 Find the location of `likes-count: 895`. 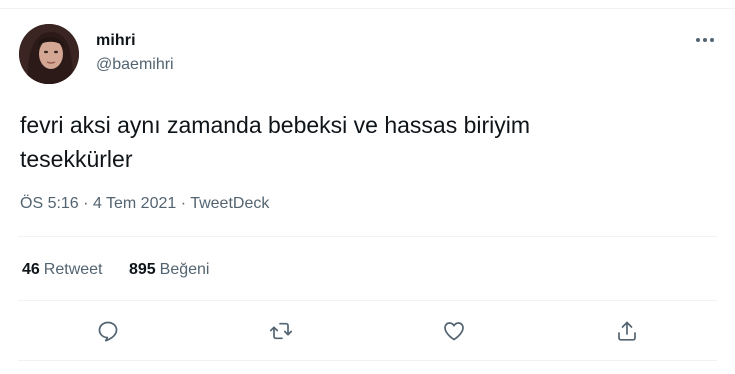

likes-count: 895 is located at coordinates (142, 269).